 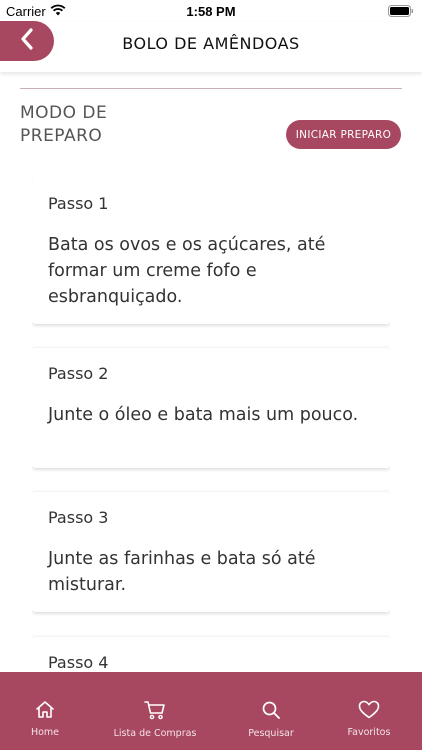 I want to click on status-time: 1:58 PM, so click(x=211, y=11).